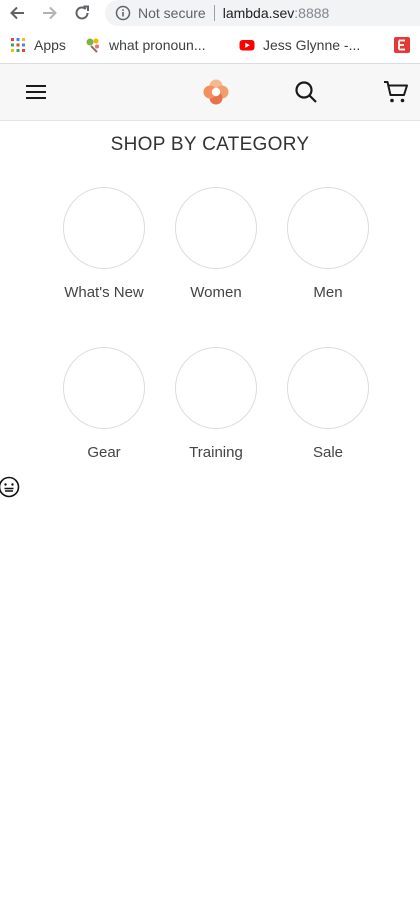  What do you see at coordinates (104, 452) in the screenshot?
I see `category-label: Gear` at bounding box center [104, 452].